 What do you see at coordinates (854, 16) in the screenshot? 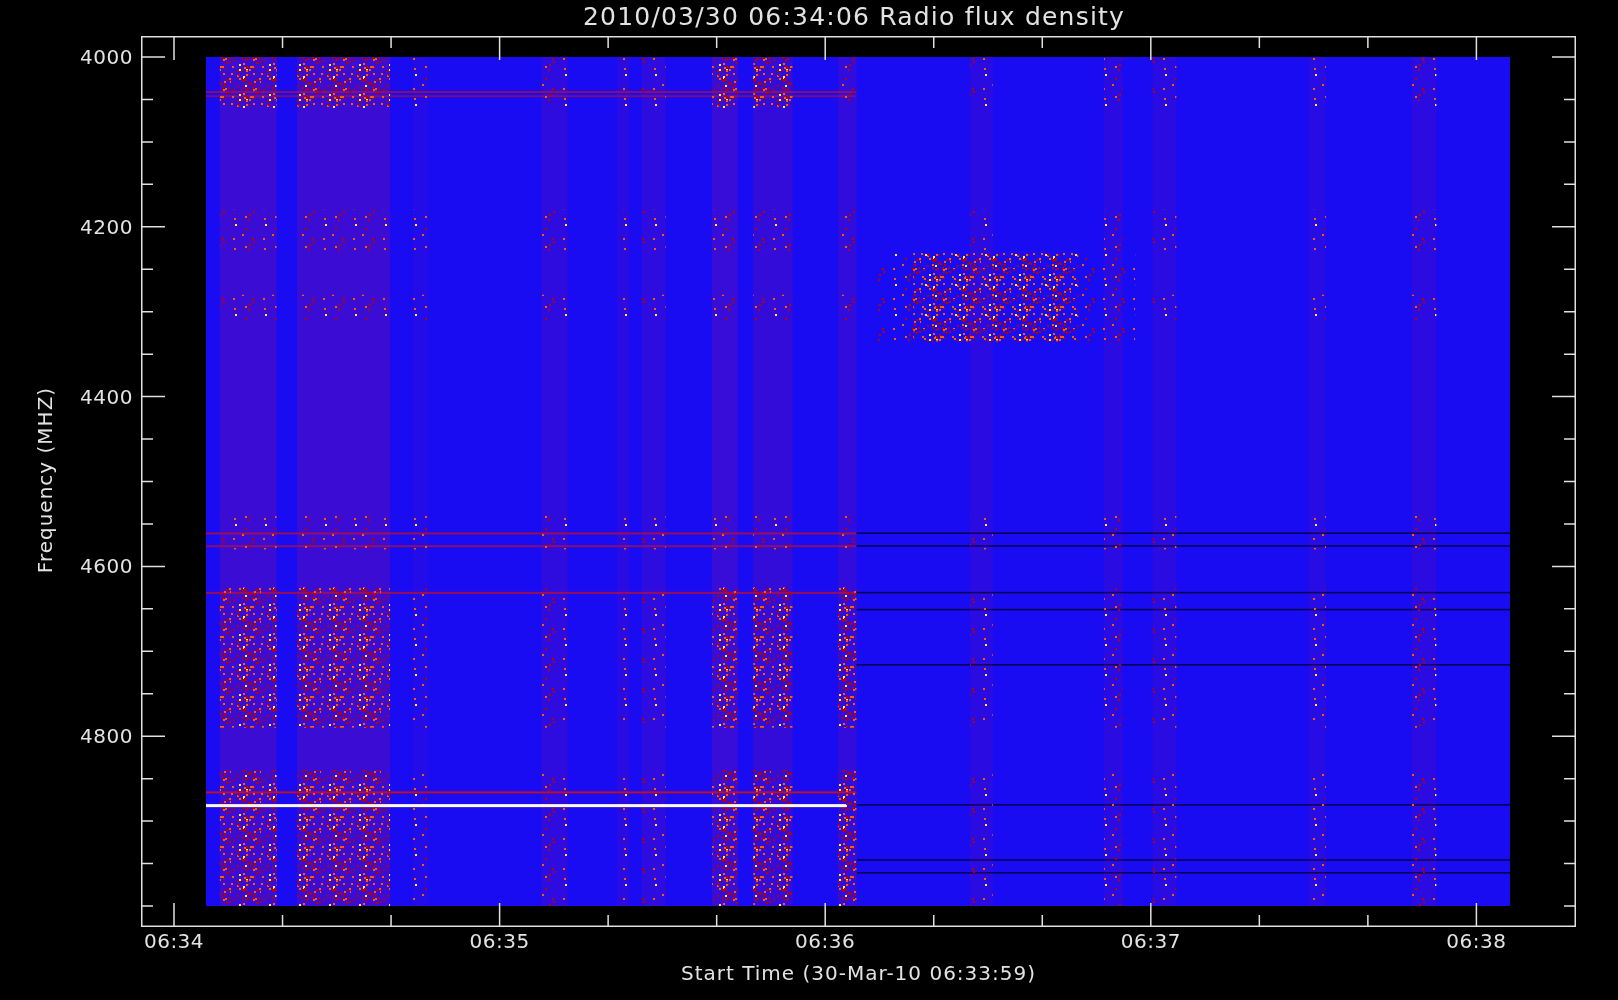
I see `plot-title: 2010/03/30 06:34:06 Radio flux density` at bounding box center [854, 16].